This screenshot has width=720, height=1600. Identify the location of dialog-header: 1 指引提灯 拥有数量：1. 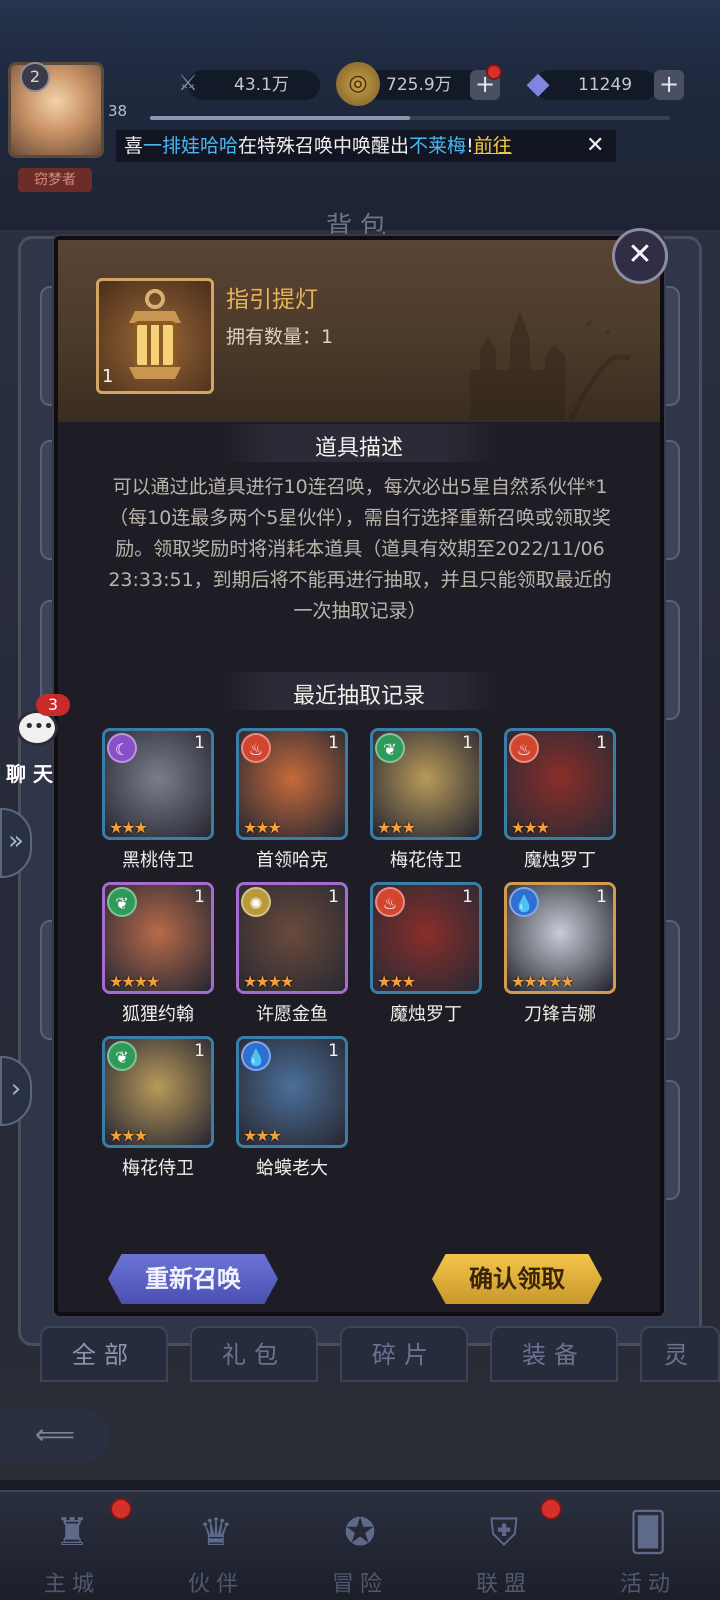
(359, 331).